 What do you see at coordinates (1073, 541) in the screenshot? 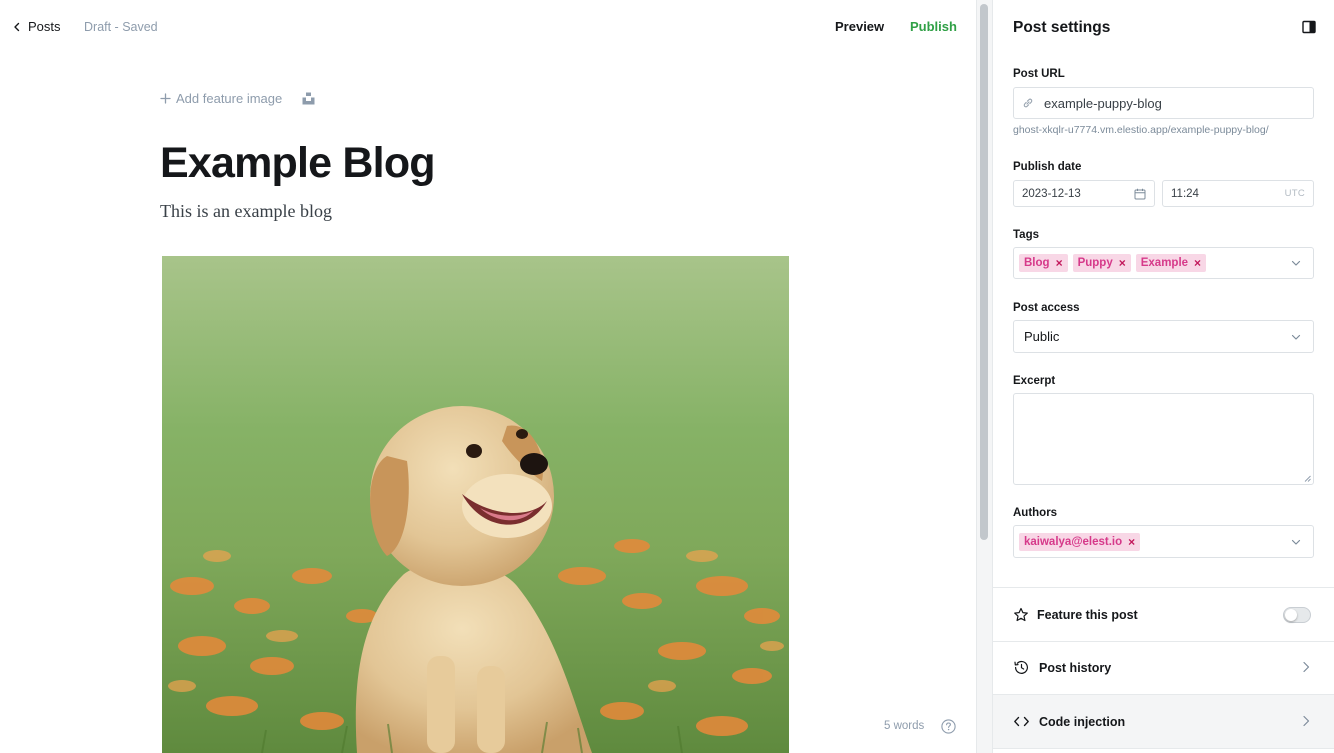
I see `author-label: kaiwalya@elest.io` at bounding box center [1073, 541].